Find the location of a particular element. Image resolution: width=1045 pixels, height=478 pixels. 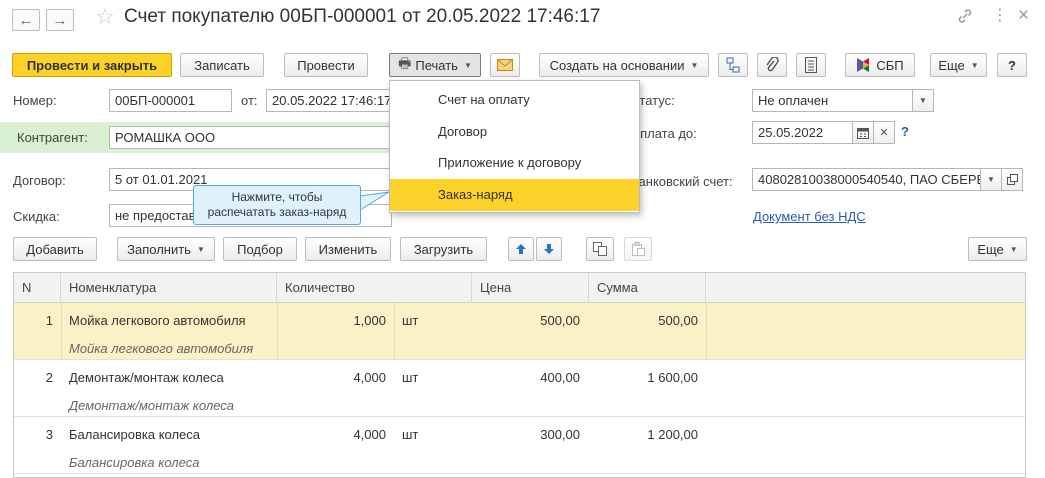

hint-callout: Нажмите, чтобы распечатать заказ-наряд is located at coordinates (277, 205).